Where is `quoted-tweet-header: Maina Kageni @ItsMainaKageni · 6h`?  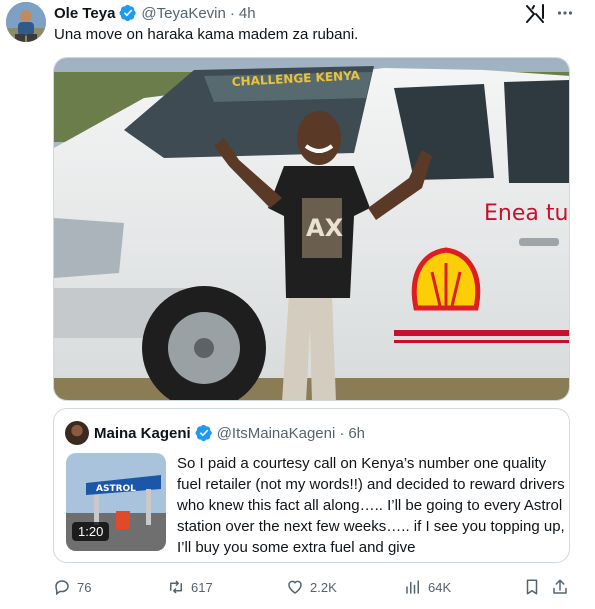 quoted-tweet-header: Maina Kageni @ItsMainaKageni · 6h is located at coordinates (229, 433).